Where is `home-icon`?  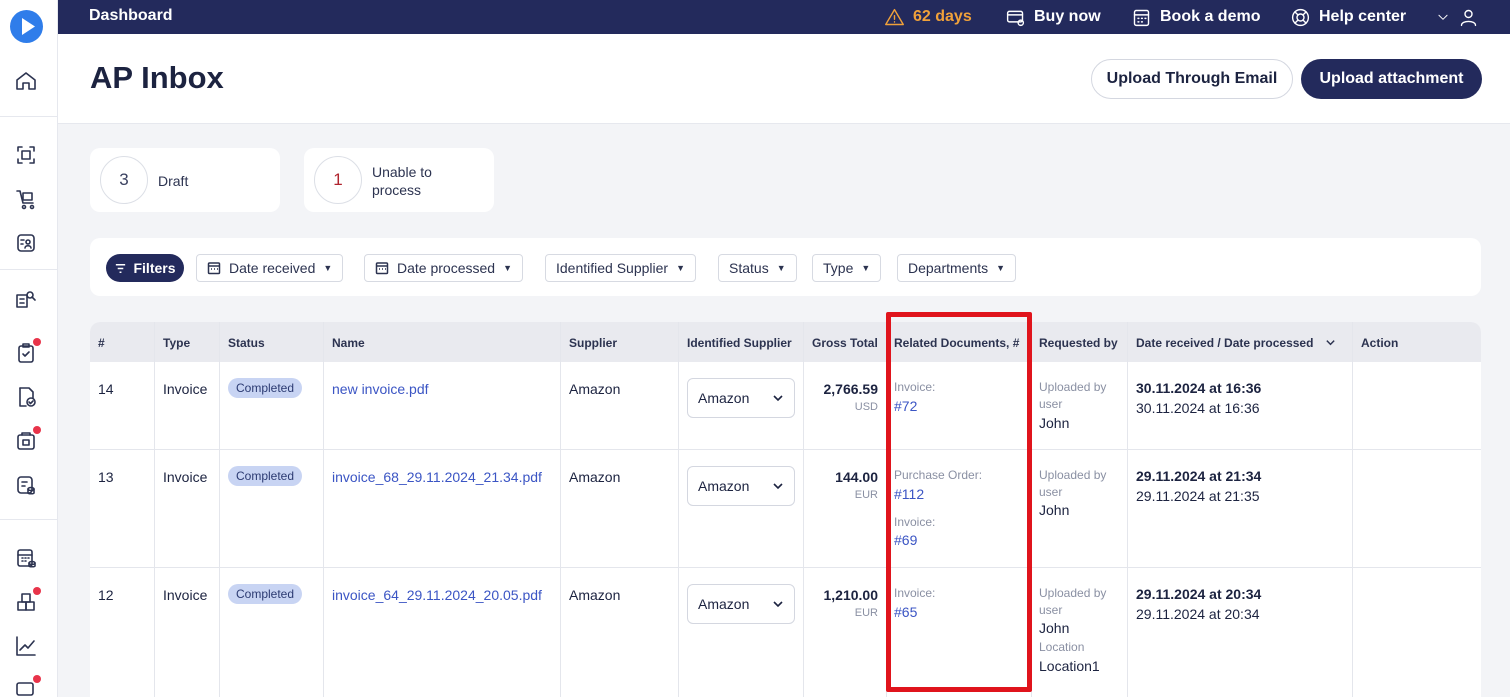
home-icon is located at coordinates (26, 81).